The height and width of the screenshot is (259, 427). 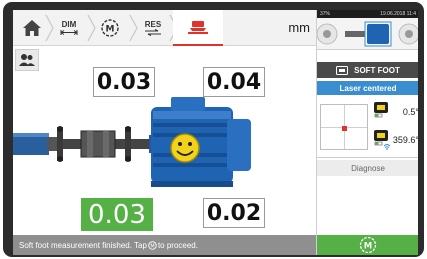 I want to click on dimension-arrows-icon, so click(x=69, y=32).